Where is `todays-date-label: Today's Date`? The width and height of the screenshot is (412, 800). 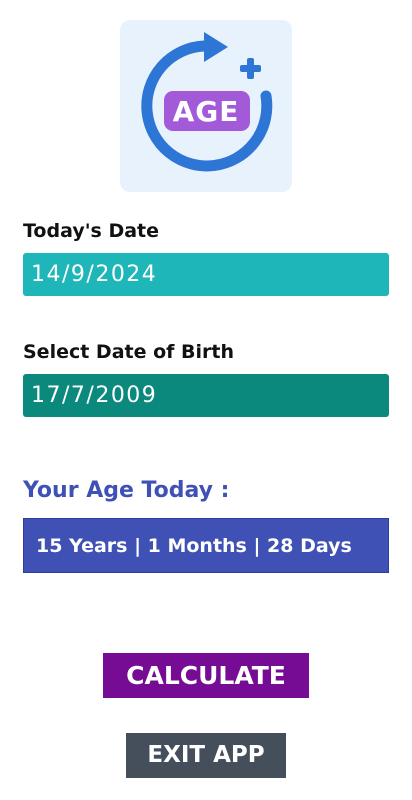
todays-date-label: Today's Date is located at coordinates (91, 231).